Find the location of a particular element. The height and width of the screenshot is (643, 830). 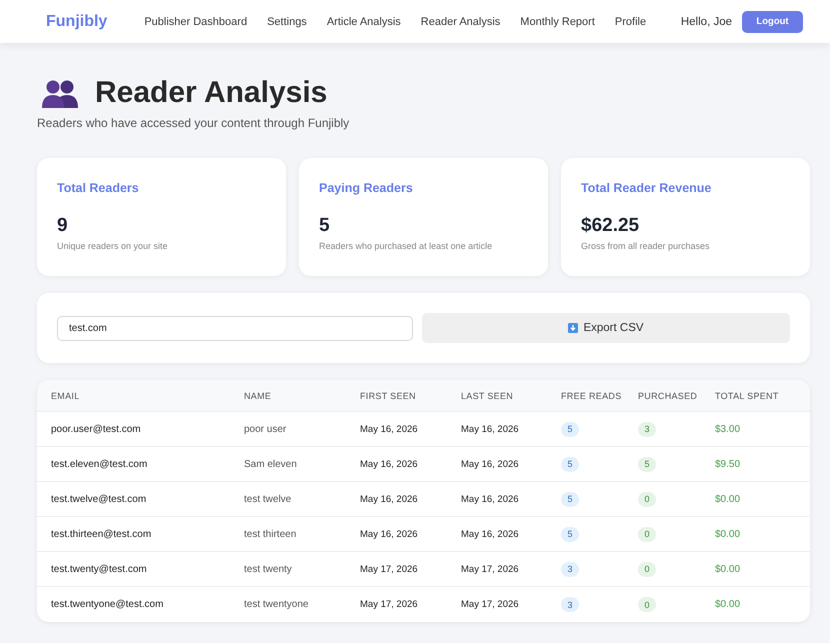

column-header: FIRST SEEN is located at coordinates (388, 395).